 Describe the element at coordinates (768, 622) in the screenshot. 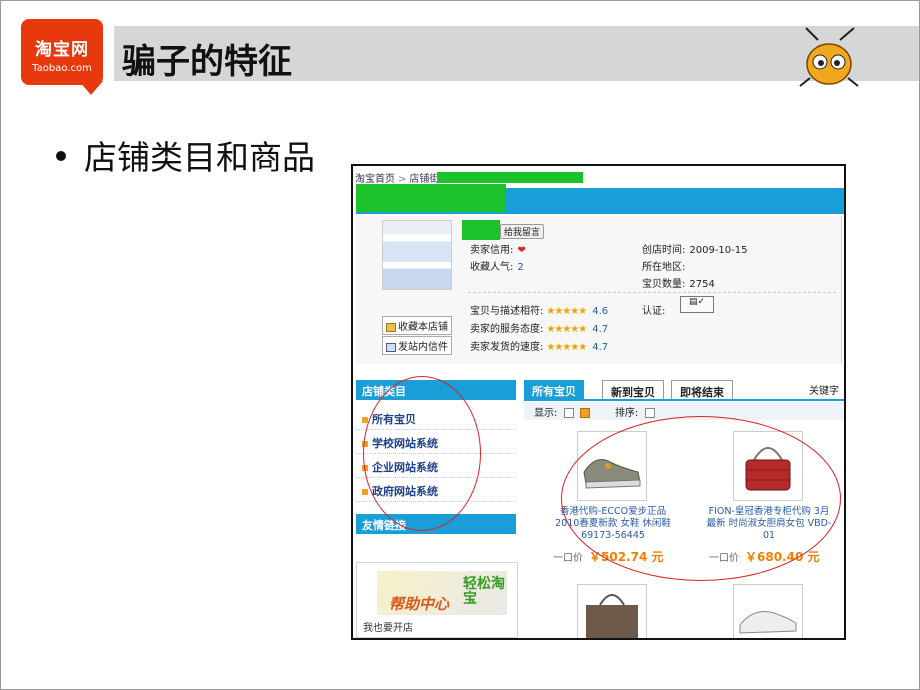

I see `sneaker-icon` at that location.